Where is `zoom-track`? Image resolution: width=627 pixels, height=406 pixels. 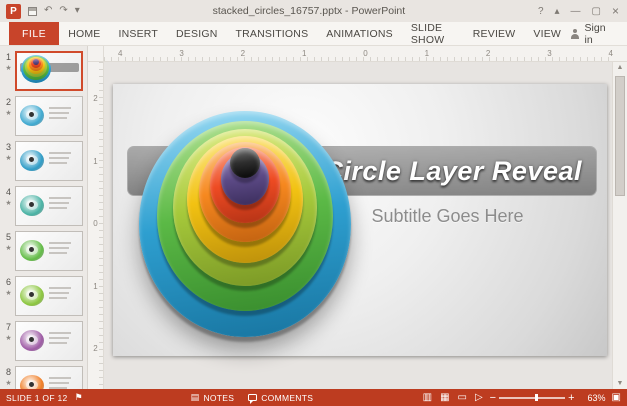 zoom-track is located at coordinates (532, 398).